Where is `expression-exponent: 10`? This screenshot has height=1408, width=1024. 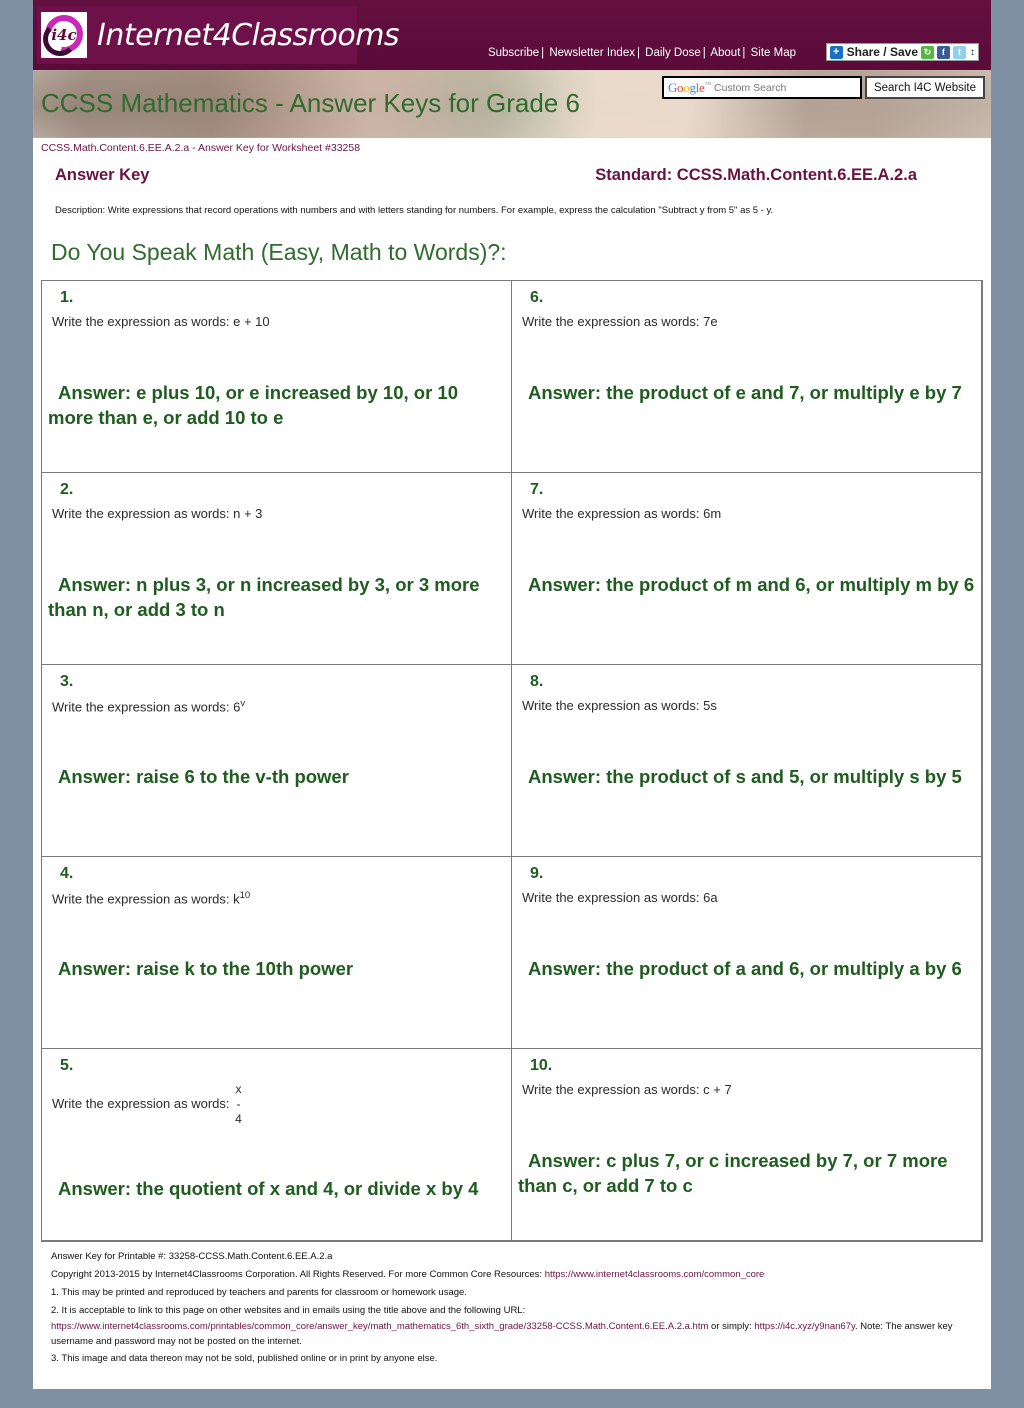 expression-exponent: 10 is located at coordinates (245, 895).